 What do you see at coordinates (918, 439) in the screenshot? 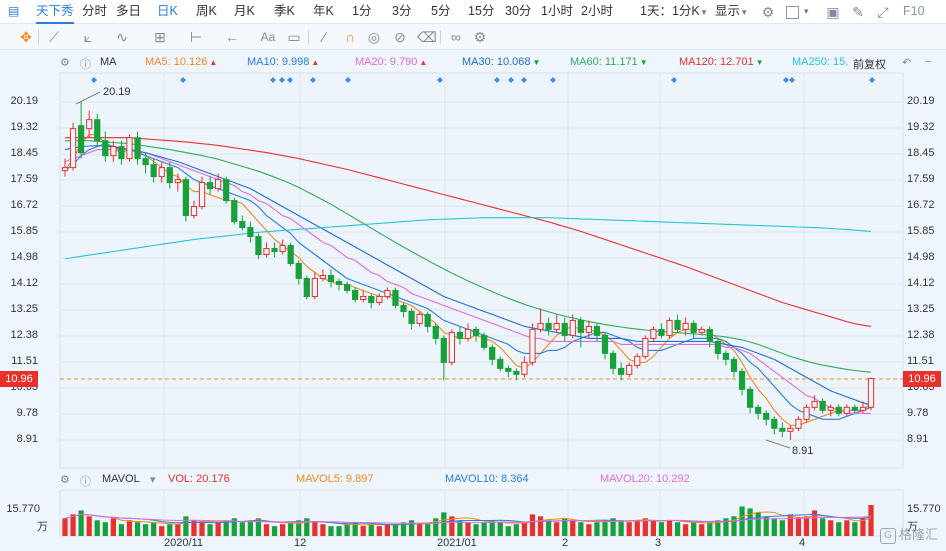
I see `price-axis-right-label: 8.91` at bounding box center [918, 439].